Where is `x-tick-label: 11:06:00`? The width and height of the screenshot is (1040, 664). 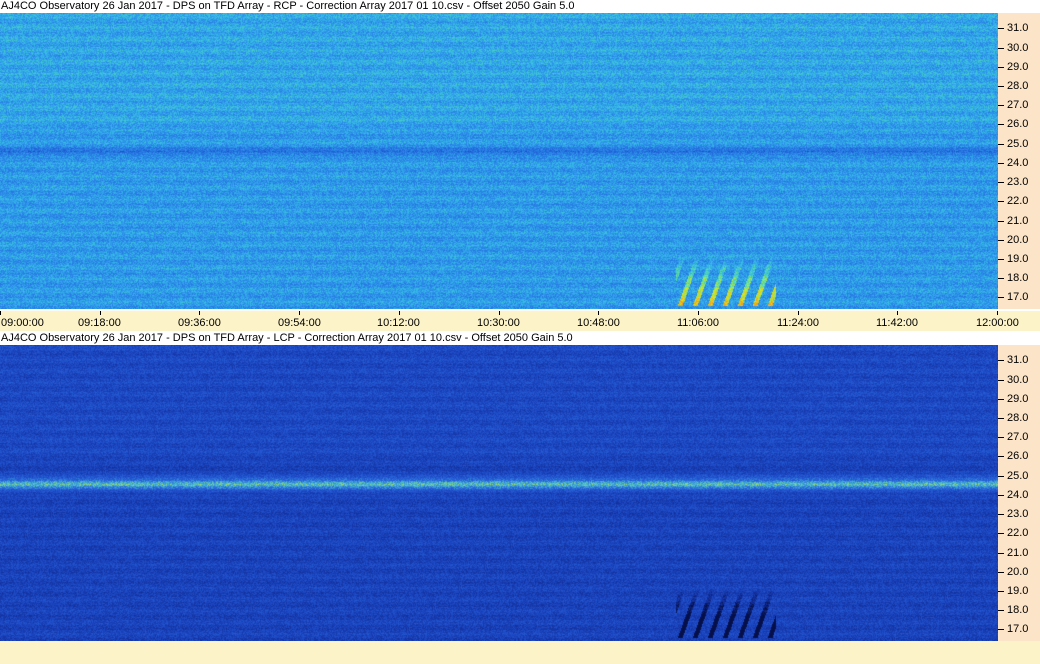
x-tick-label: 11:06:00 is located at coordinates (698, 323).